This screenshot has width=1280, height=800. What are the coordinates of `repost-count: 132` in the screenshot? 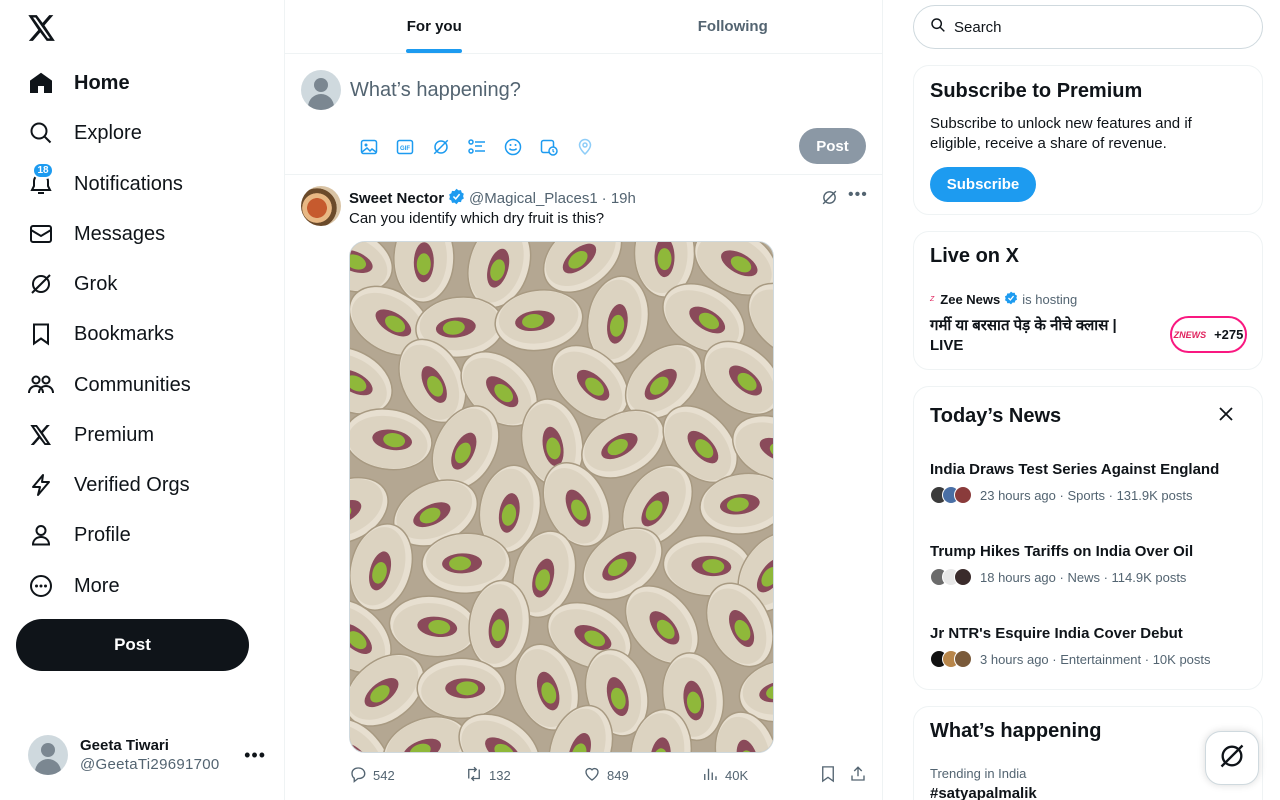 It's located at (500, 775).